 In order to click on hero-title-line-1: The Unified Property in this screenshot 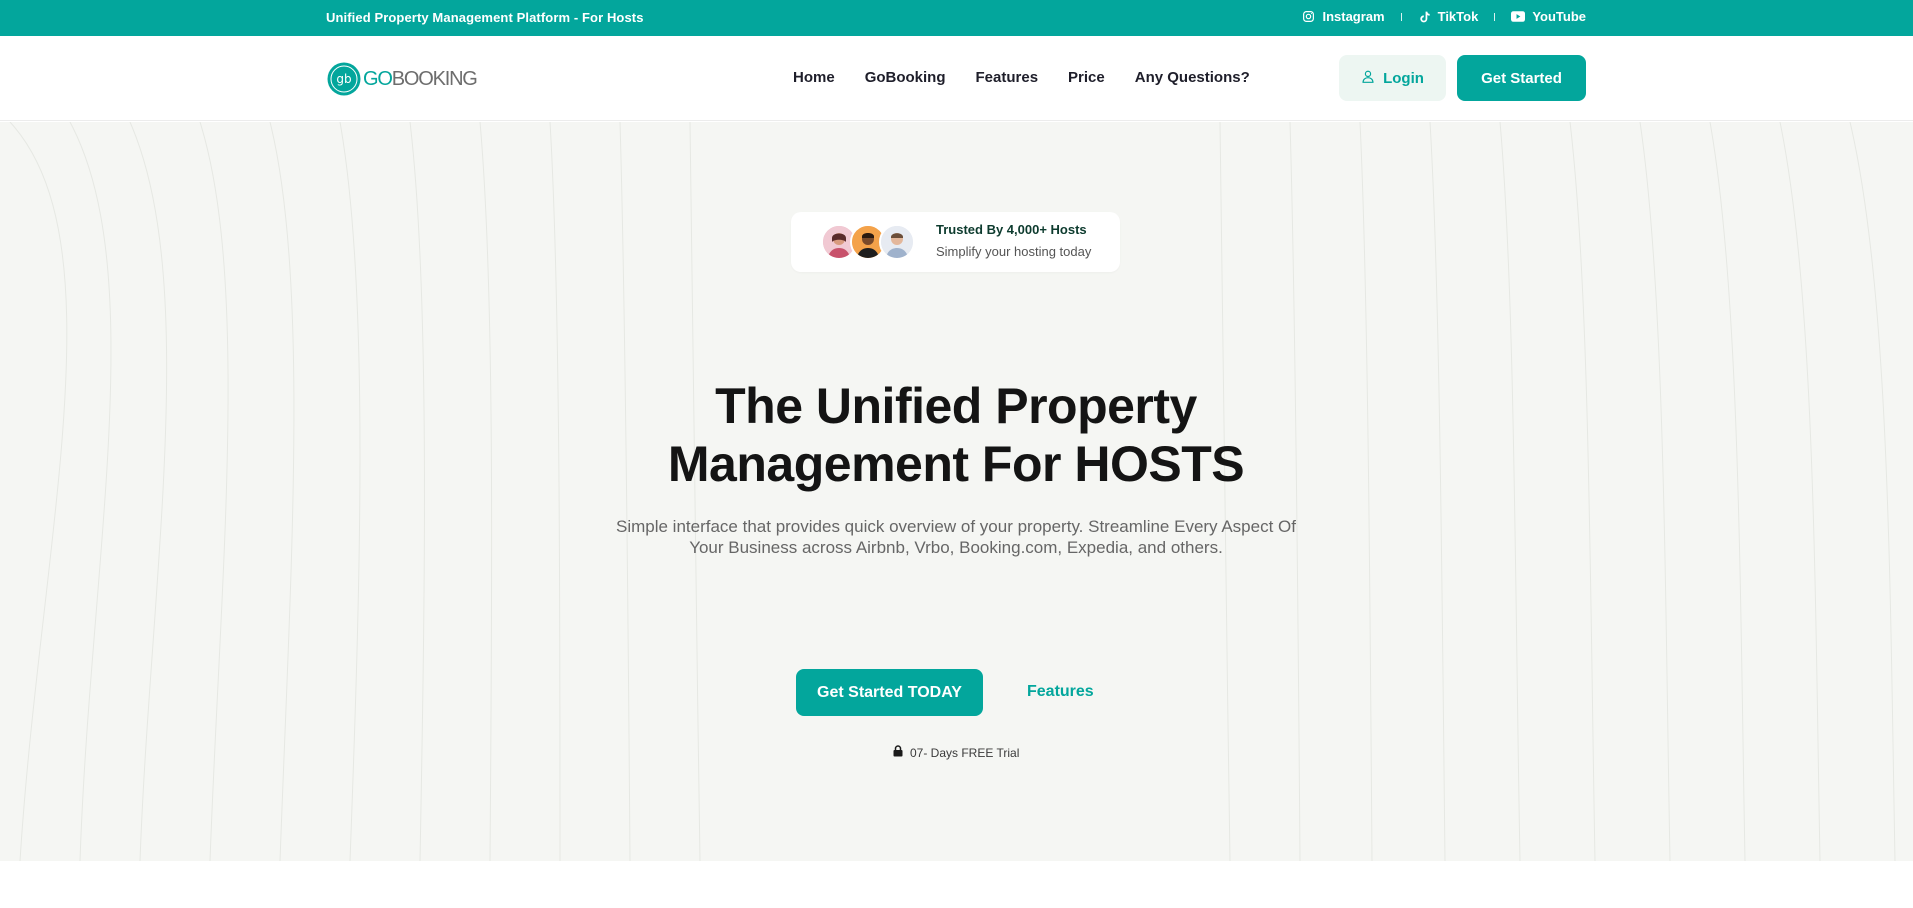, I will do `click(956, 406)`.